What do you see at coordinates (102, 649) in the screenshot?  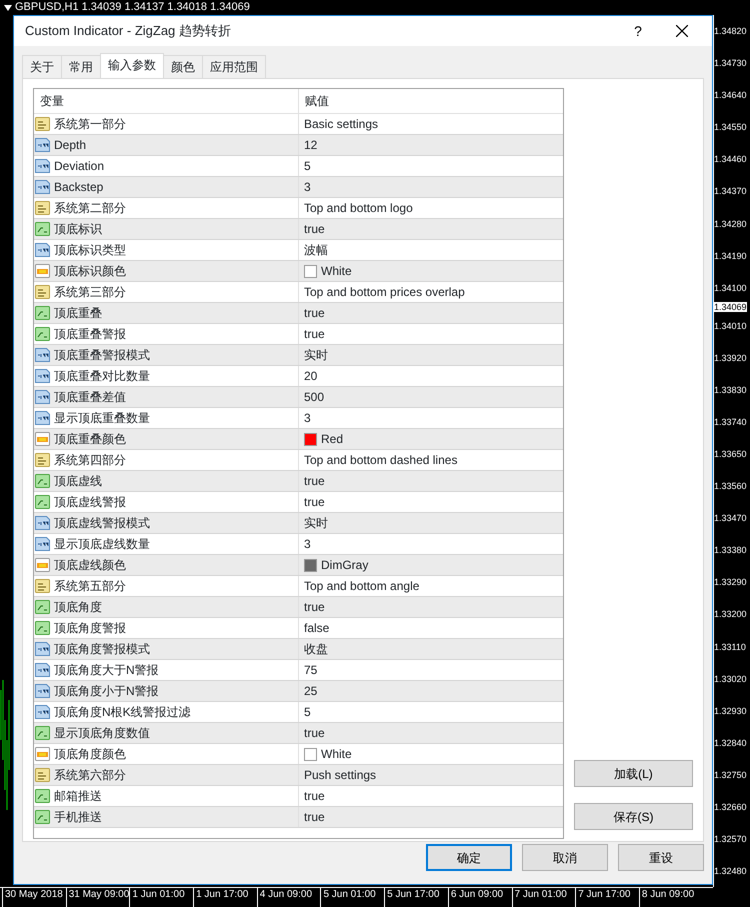 I see `parameter-name: 顶底角度警报模式` at bounding box center [102, 649].